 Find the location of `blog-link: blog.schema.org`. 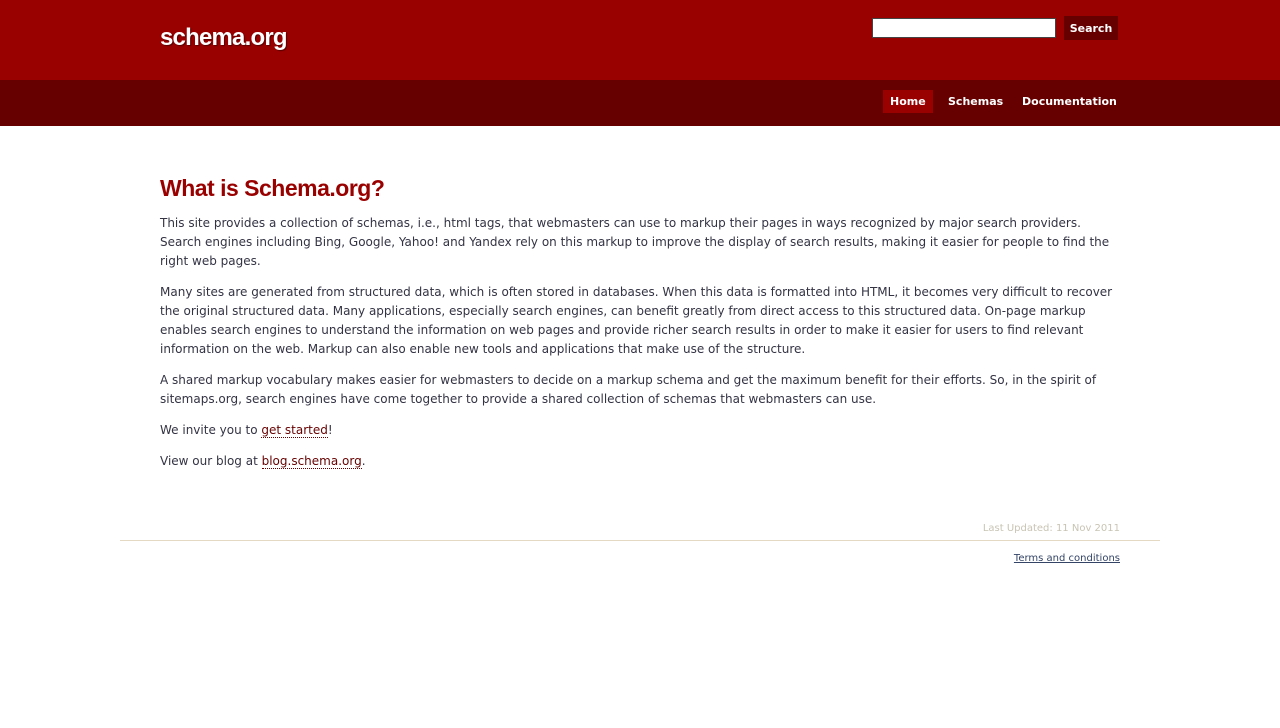

blog-link: blog.schema.org is located at coordinates (311, 461).